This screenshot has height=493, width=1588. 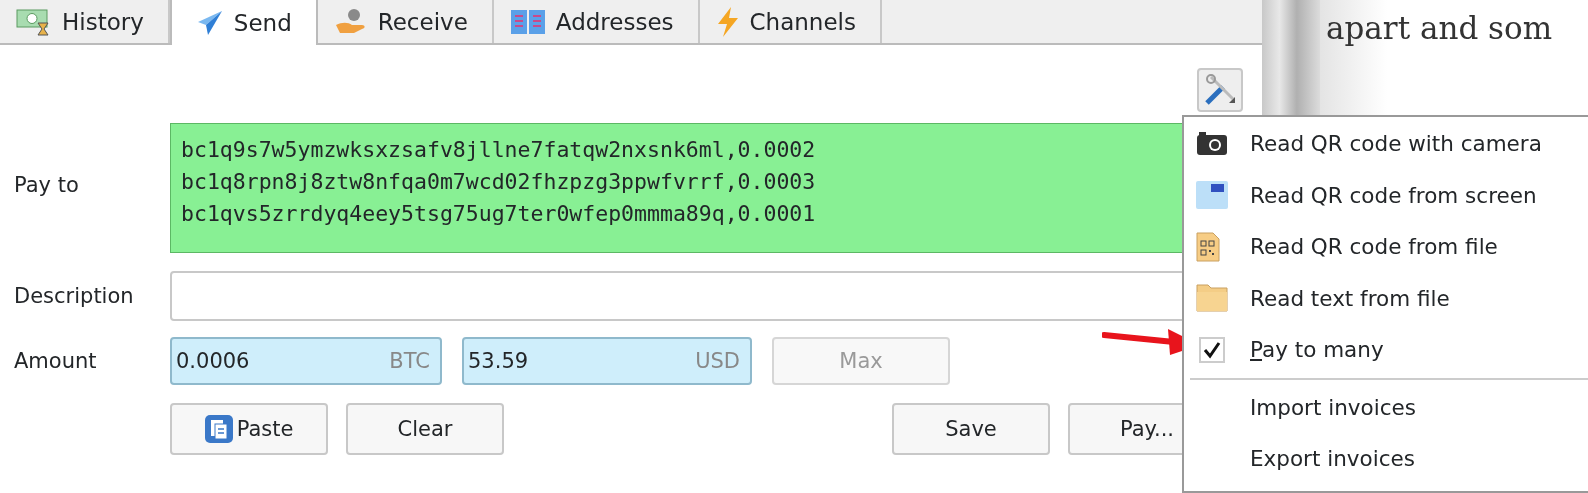 What do you see at coordinates (527, 21) in the screenshot?
I see `book-icon` at bounding box center [527, 21].